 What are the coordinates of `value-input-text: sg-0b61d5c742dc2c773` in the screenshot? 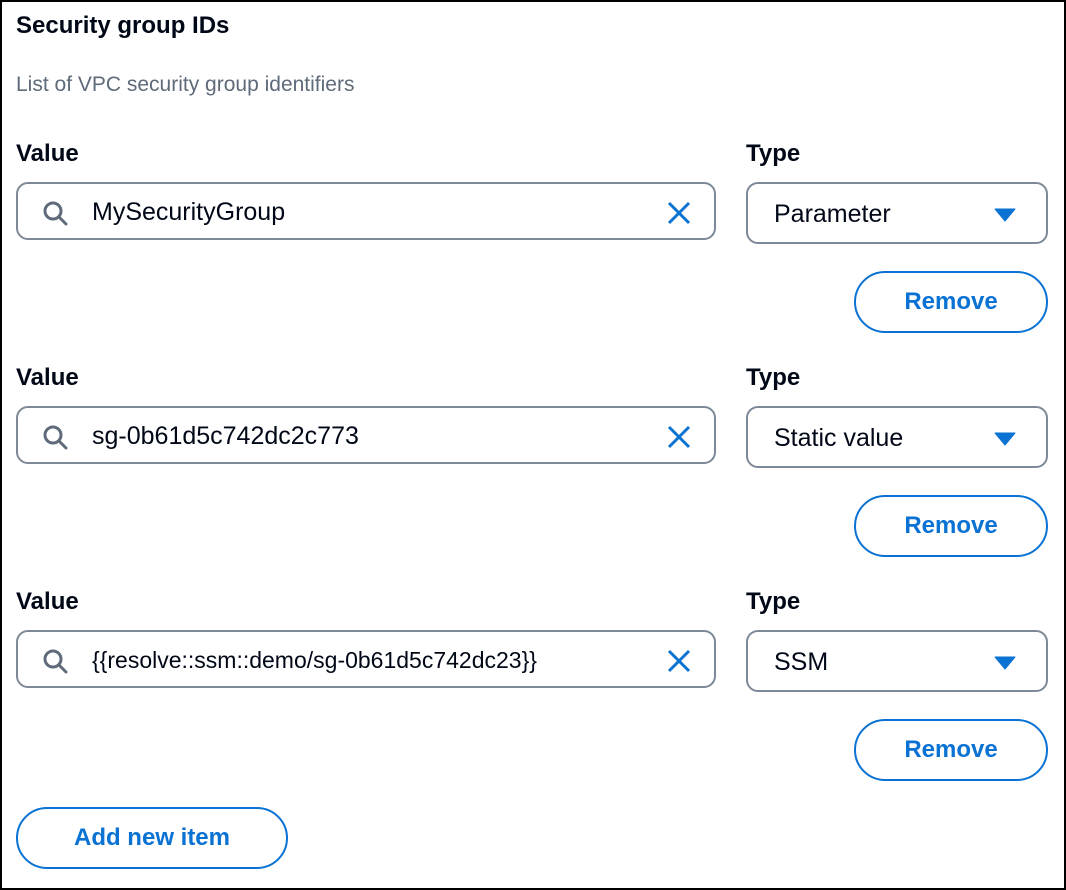 It's located at (225, 436).